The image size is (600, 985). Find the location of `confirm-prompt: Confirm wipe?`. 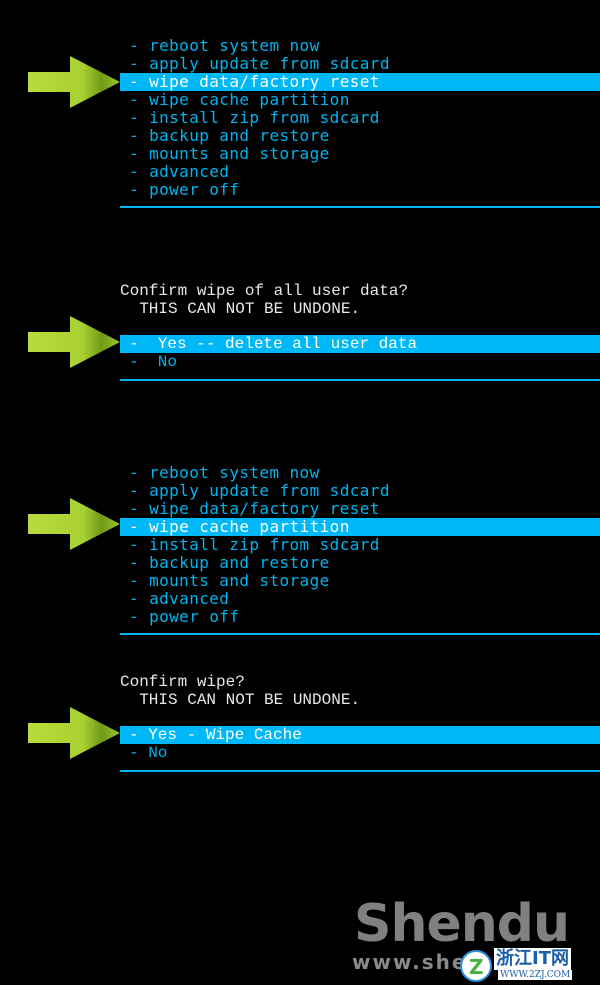

confirm-prompt: Confirm wipe? is located at coordinates (182, 682).